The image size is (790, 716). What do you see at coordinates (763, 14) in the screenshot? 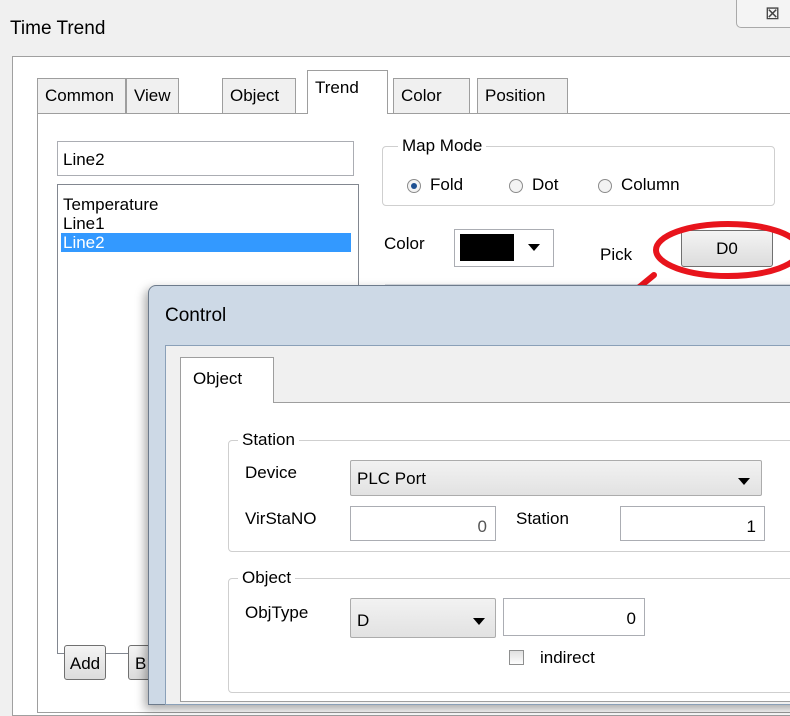
I see `close-button: ⊠` at bounding box center [763, 14].